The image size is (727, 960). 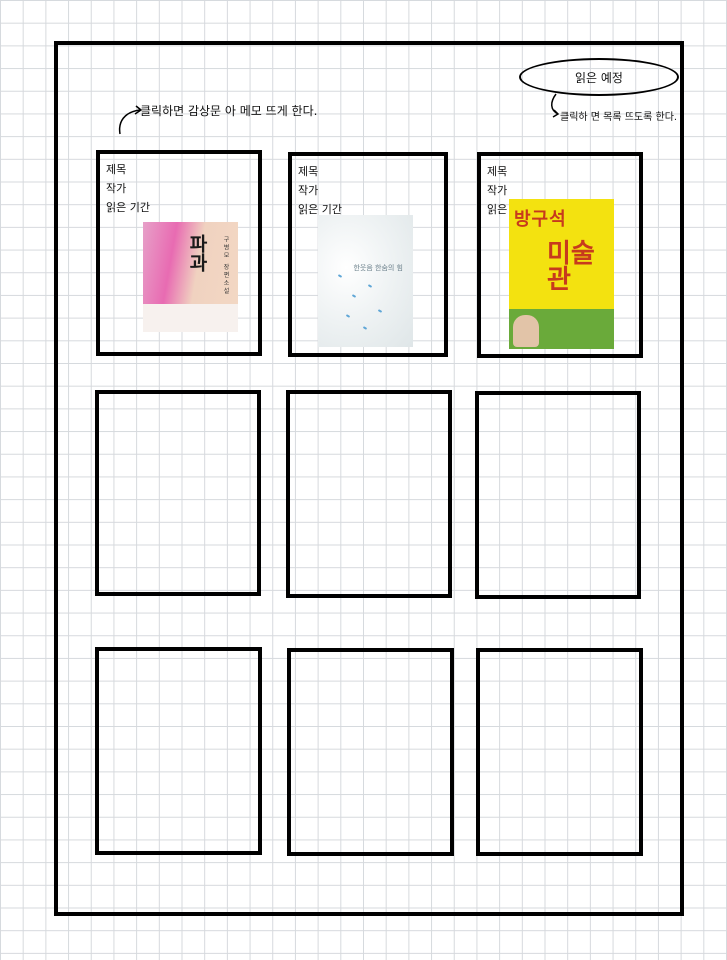 What do you see at coordinates (571, 267) in the screenshot?
I see `cover-title-bottom: 미술관` at bounding box center [571, 267].